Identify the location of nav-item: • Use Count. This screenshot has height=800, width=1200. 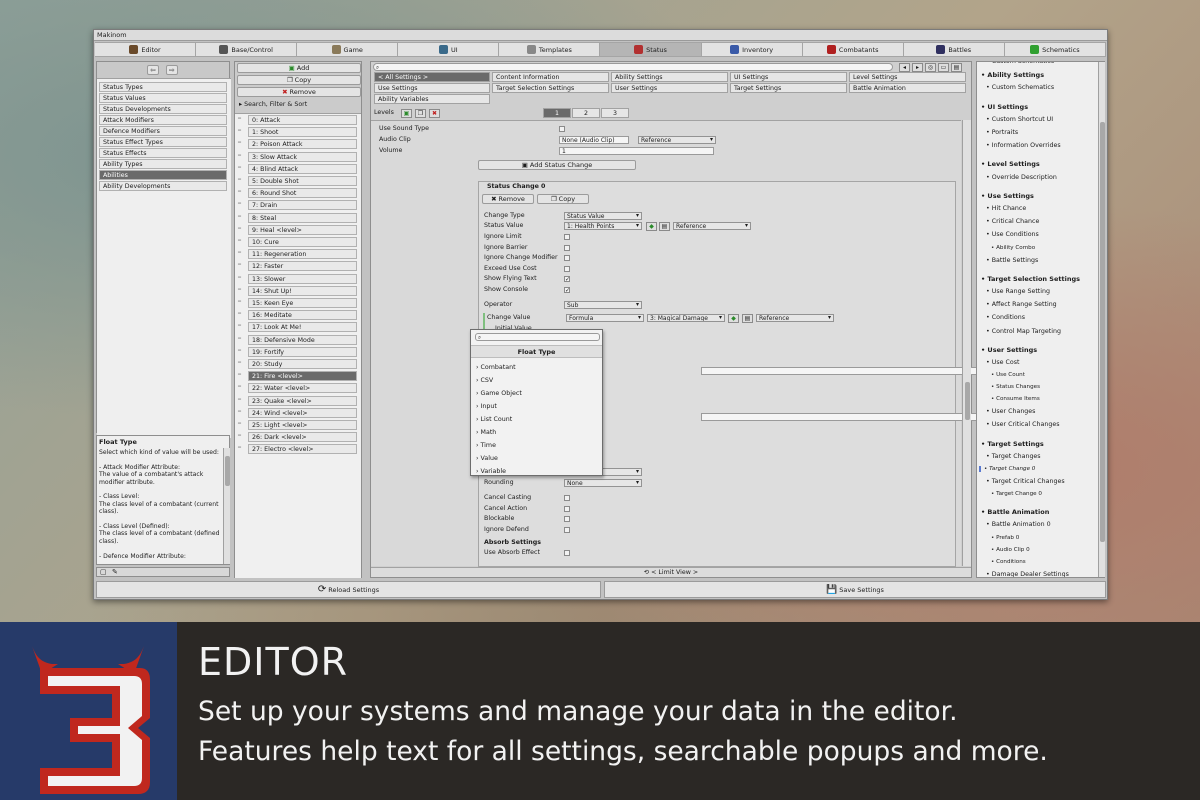
(1008, 375).